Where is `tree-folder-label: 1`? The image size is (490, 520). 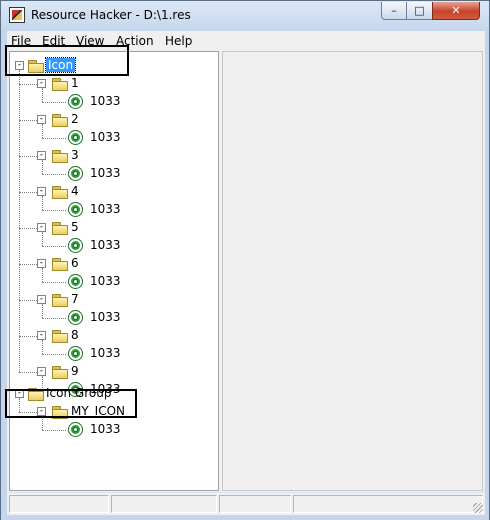 tree-folder-label: 1 is located at coordinates (75, 83).